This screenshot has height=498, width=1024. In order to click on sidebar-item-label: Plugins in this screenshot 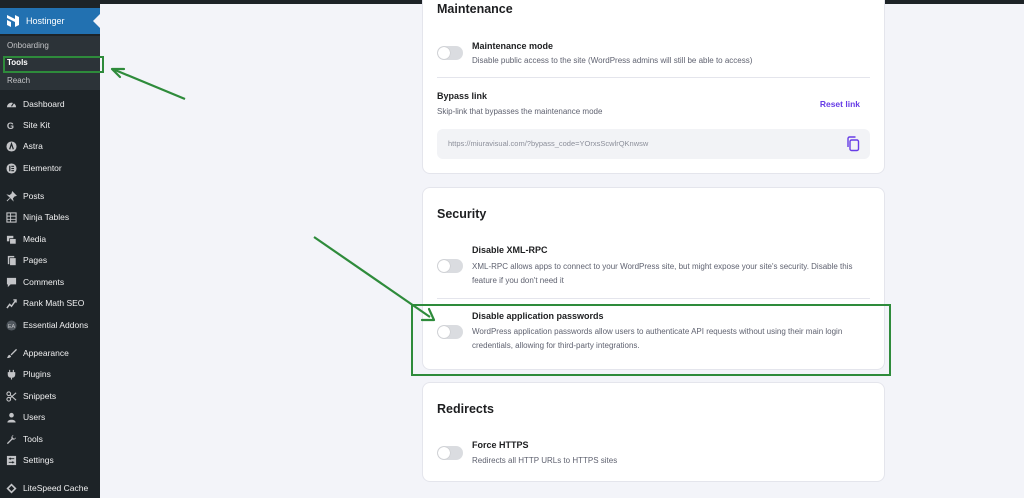, I will do `click(37, 374)`.